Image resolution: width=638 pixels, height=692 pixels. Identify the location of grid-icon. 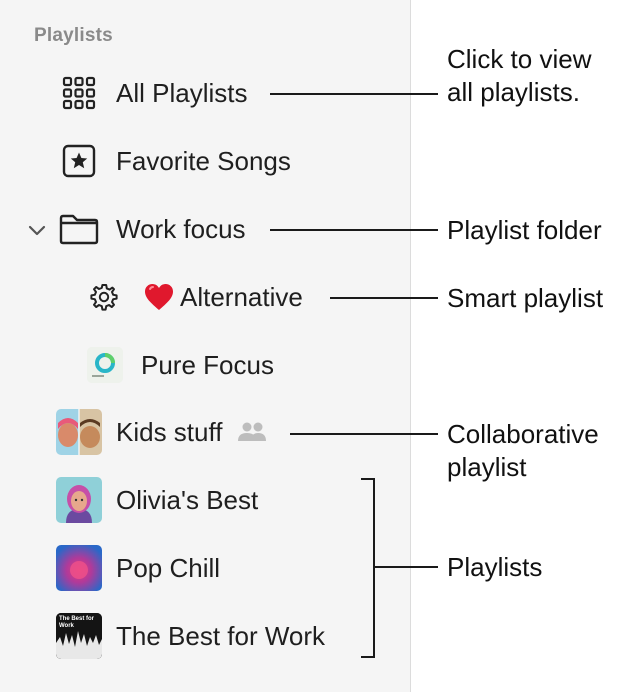
(79, 93).